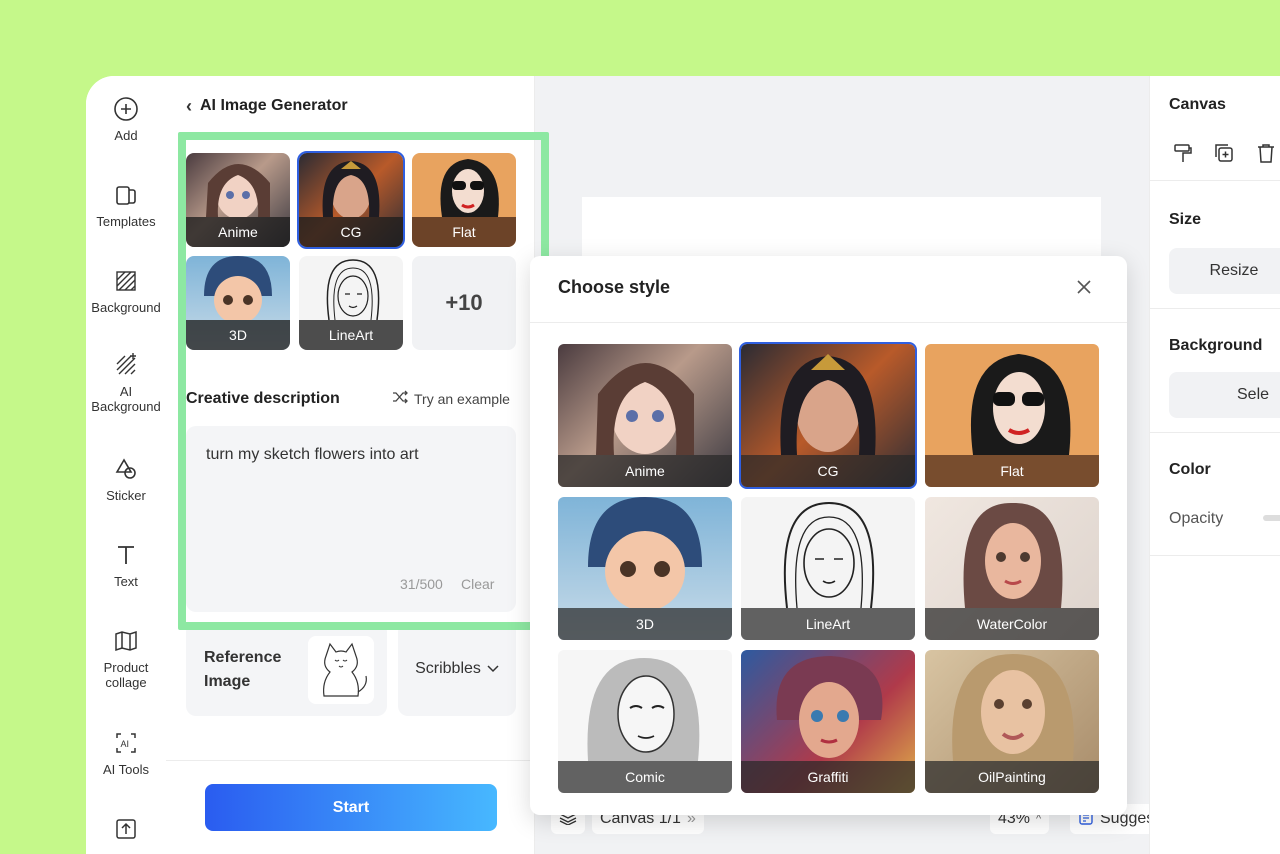 The image size is (1280, 854). I want to click on style-thumb-anime: Anime, so click(238, 200).